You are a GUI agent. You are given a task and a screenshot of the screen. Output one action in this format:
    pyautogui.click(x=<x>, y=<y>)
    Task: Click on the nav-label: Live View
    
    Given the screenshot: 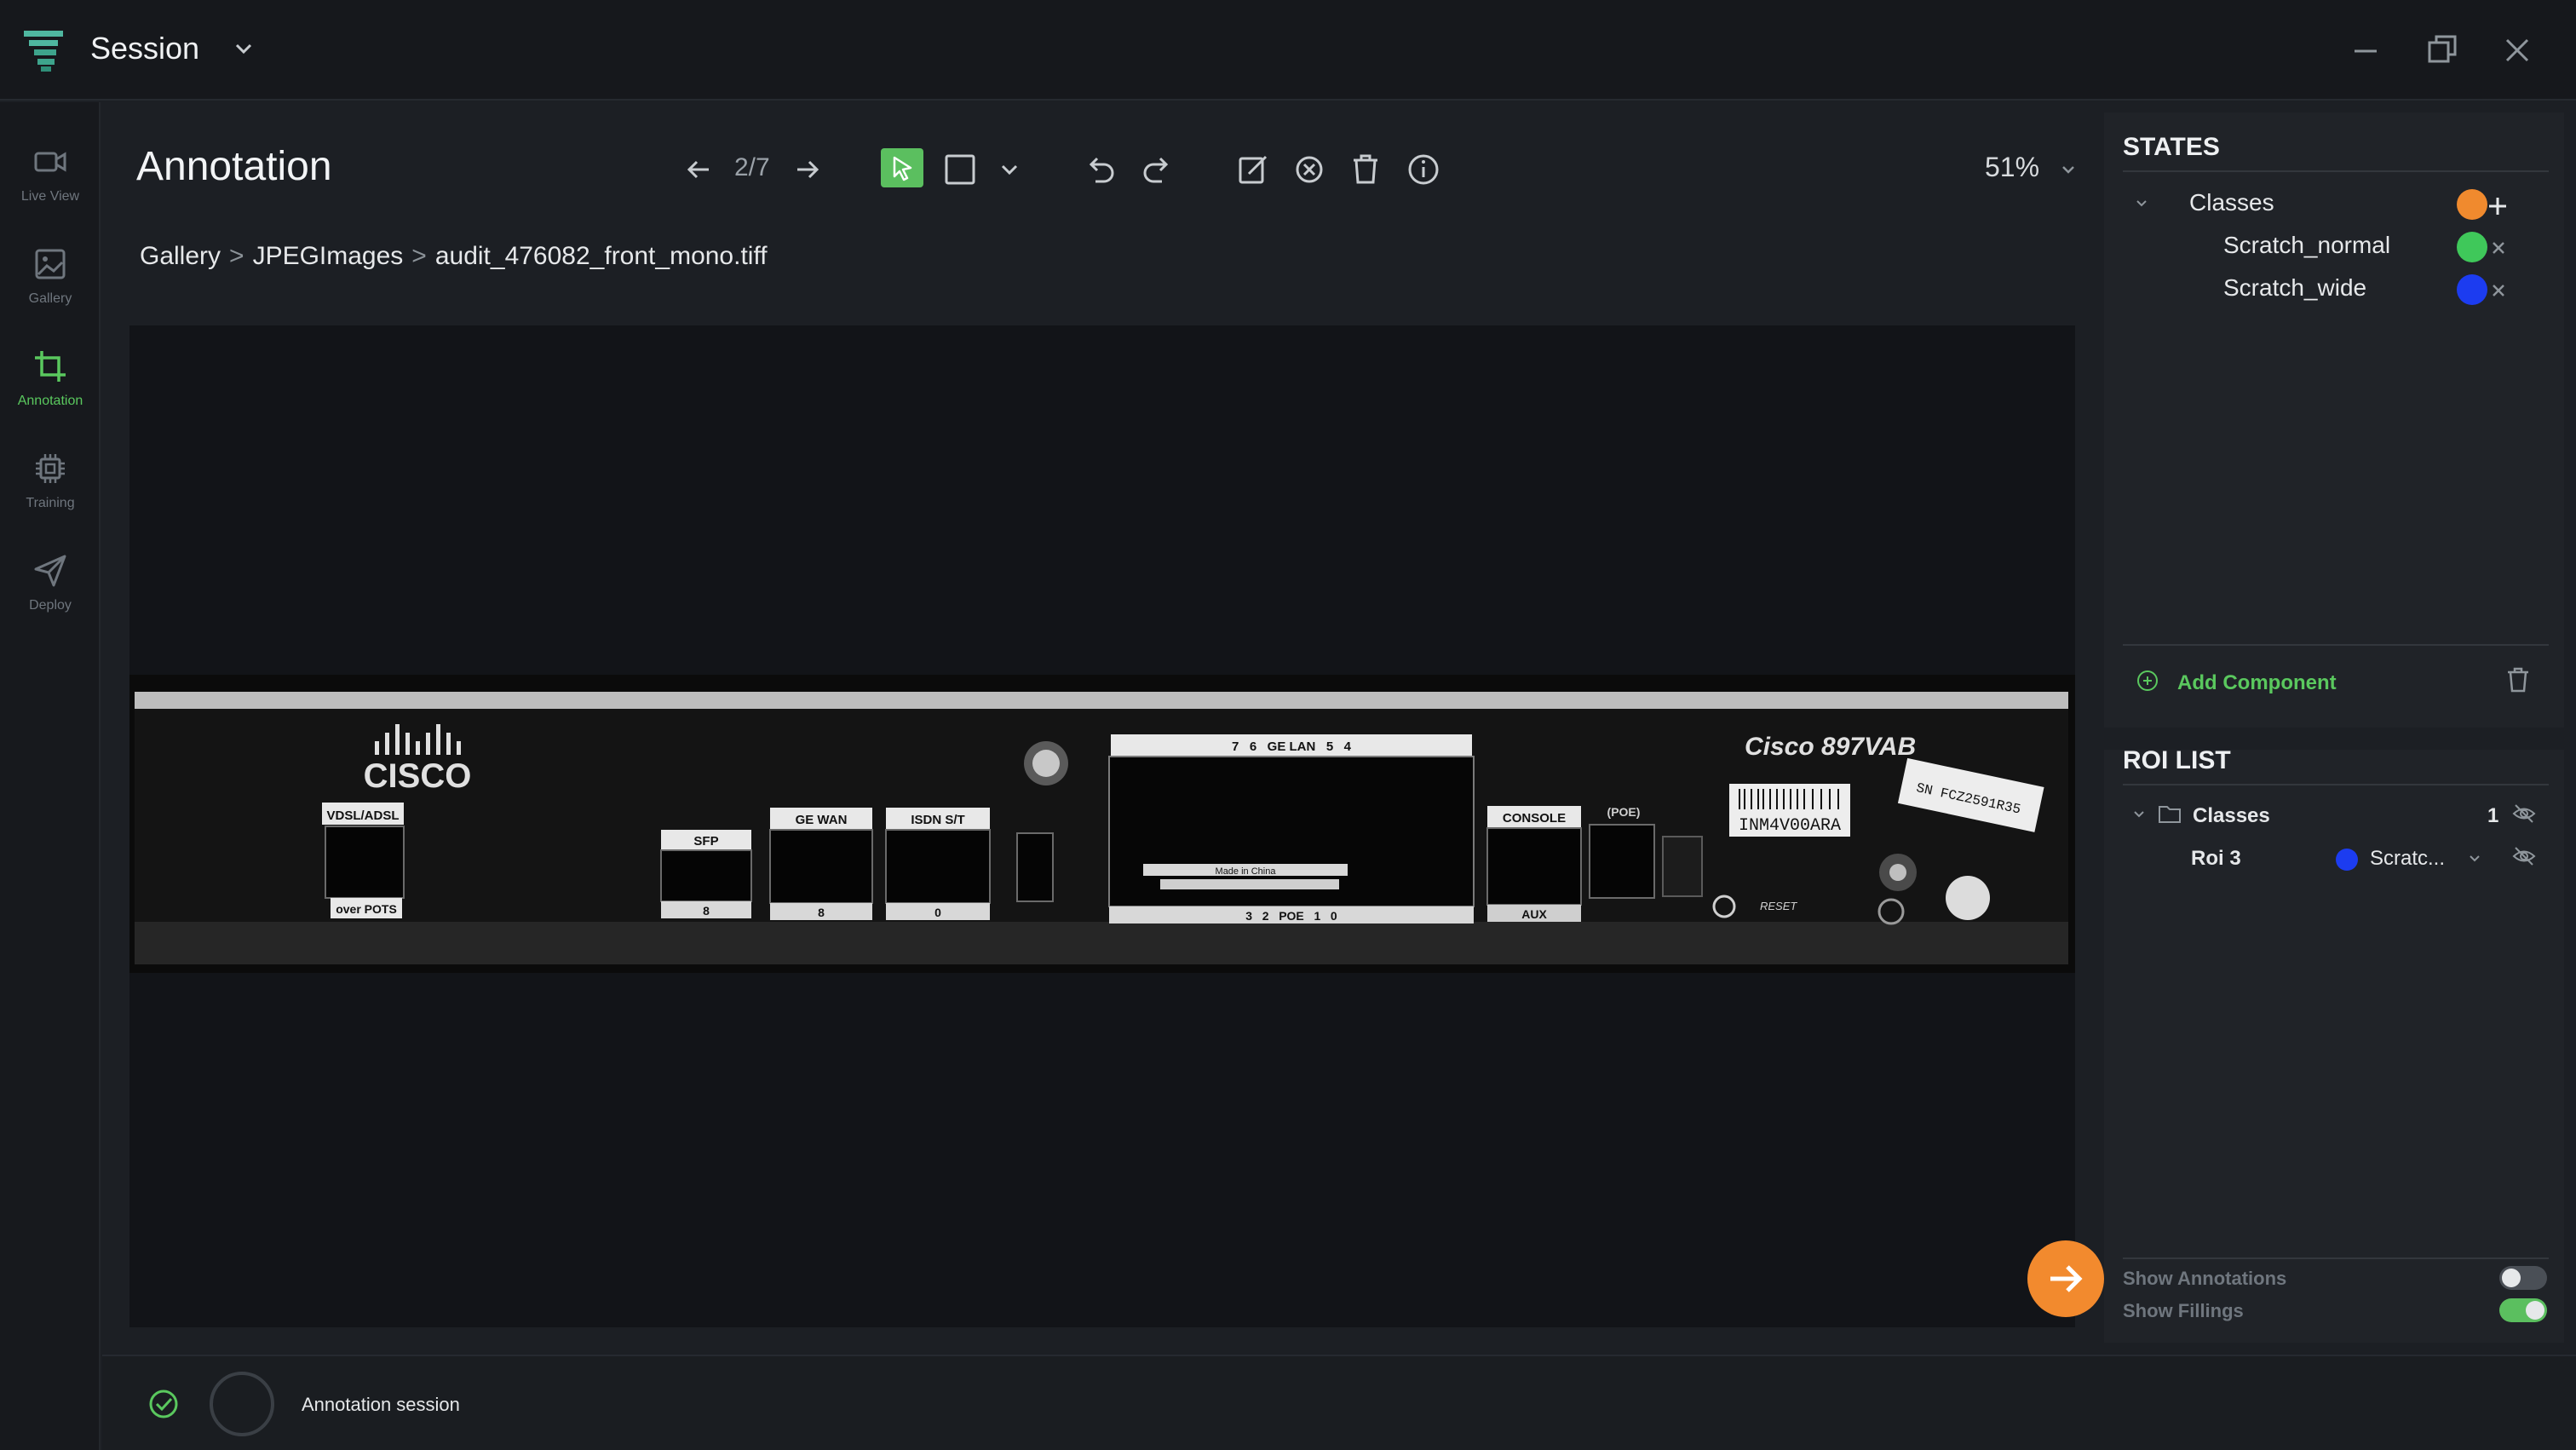 What is the action you would take?
    pyautogui.click(x=50, y=196)
    